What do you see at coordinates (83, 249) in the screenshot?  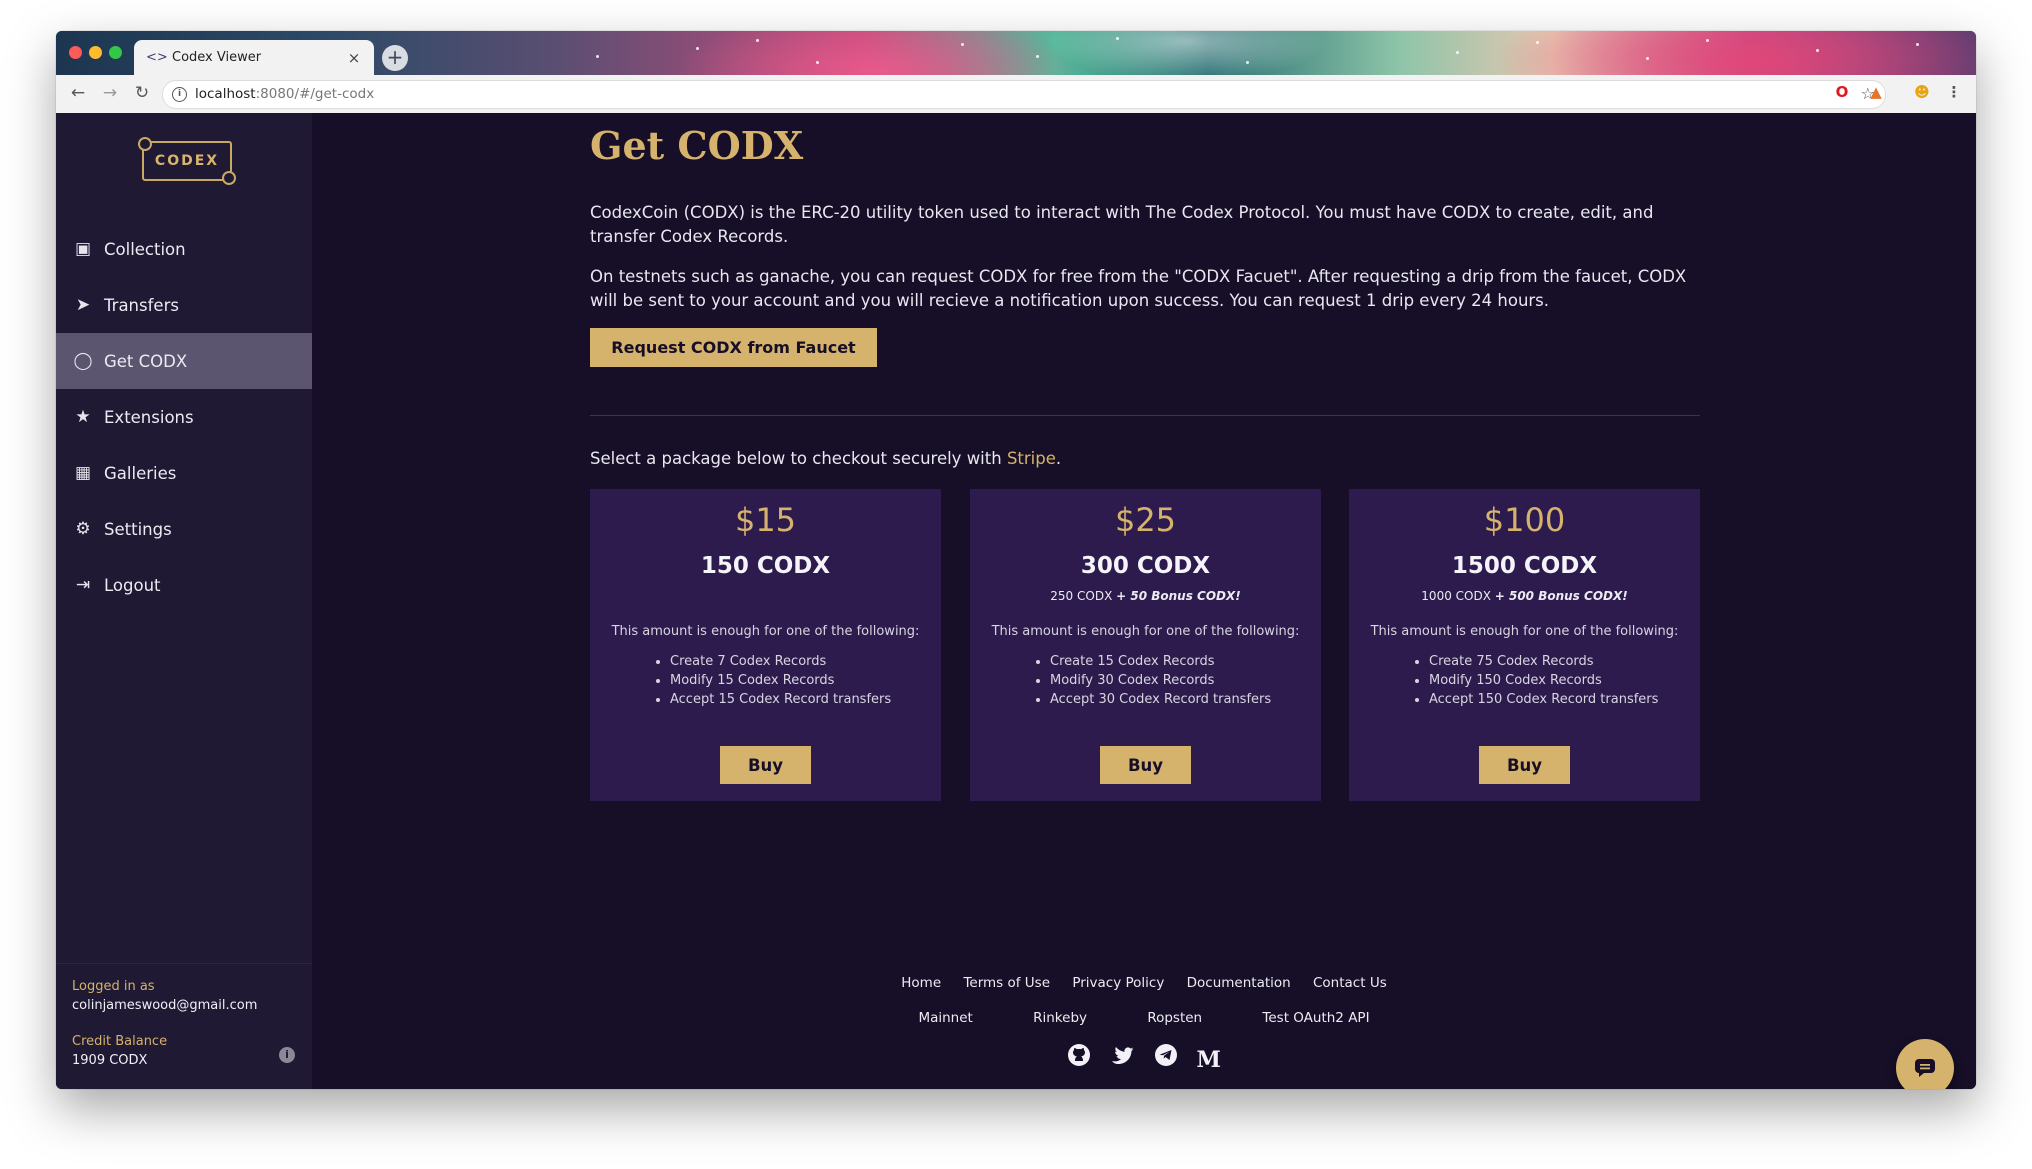 I see `collection-icon: ▣` at bounding box center [83, 249].